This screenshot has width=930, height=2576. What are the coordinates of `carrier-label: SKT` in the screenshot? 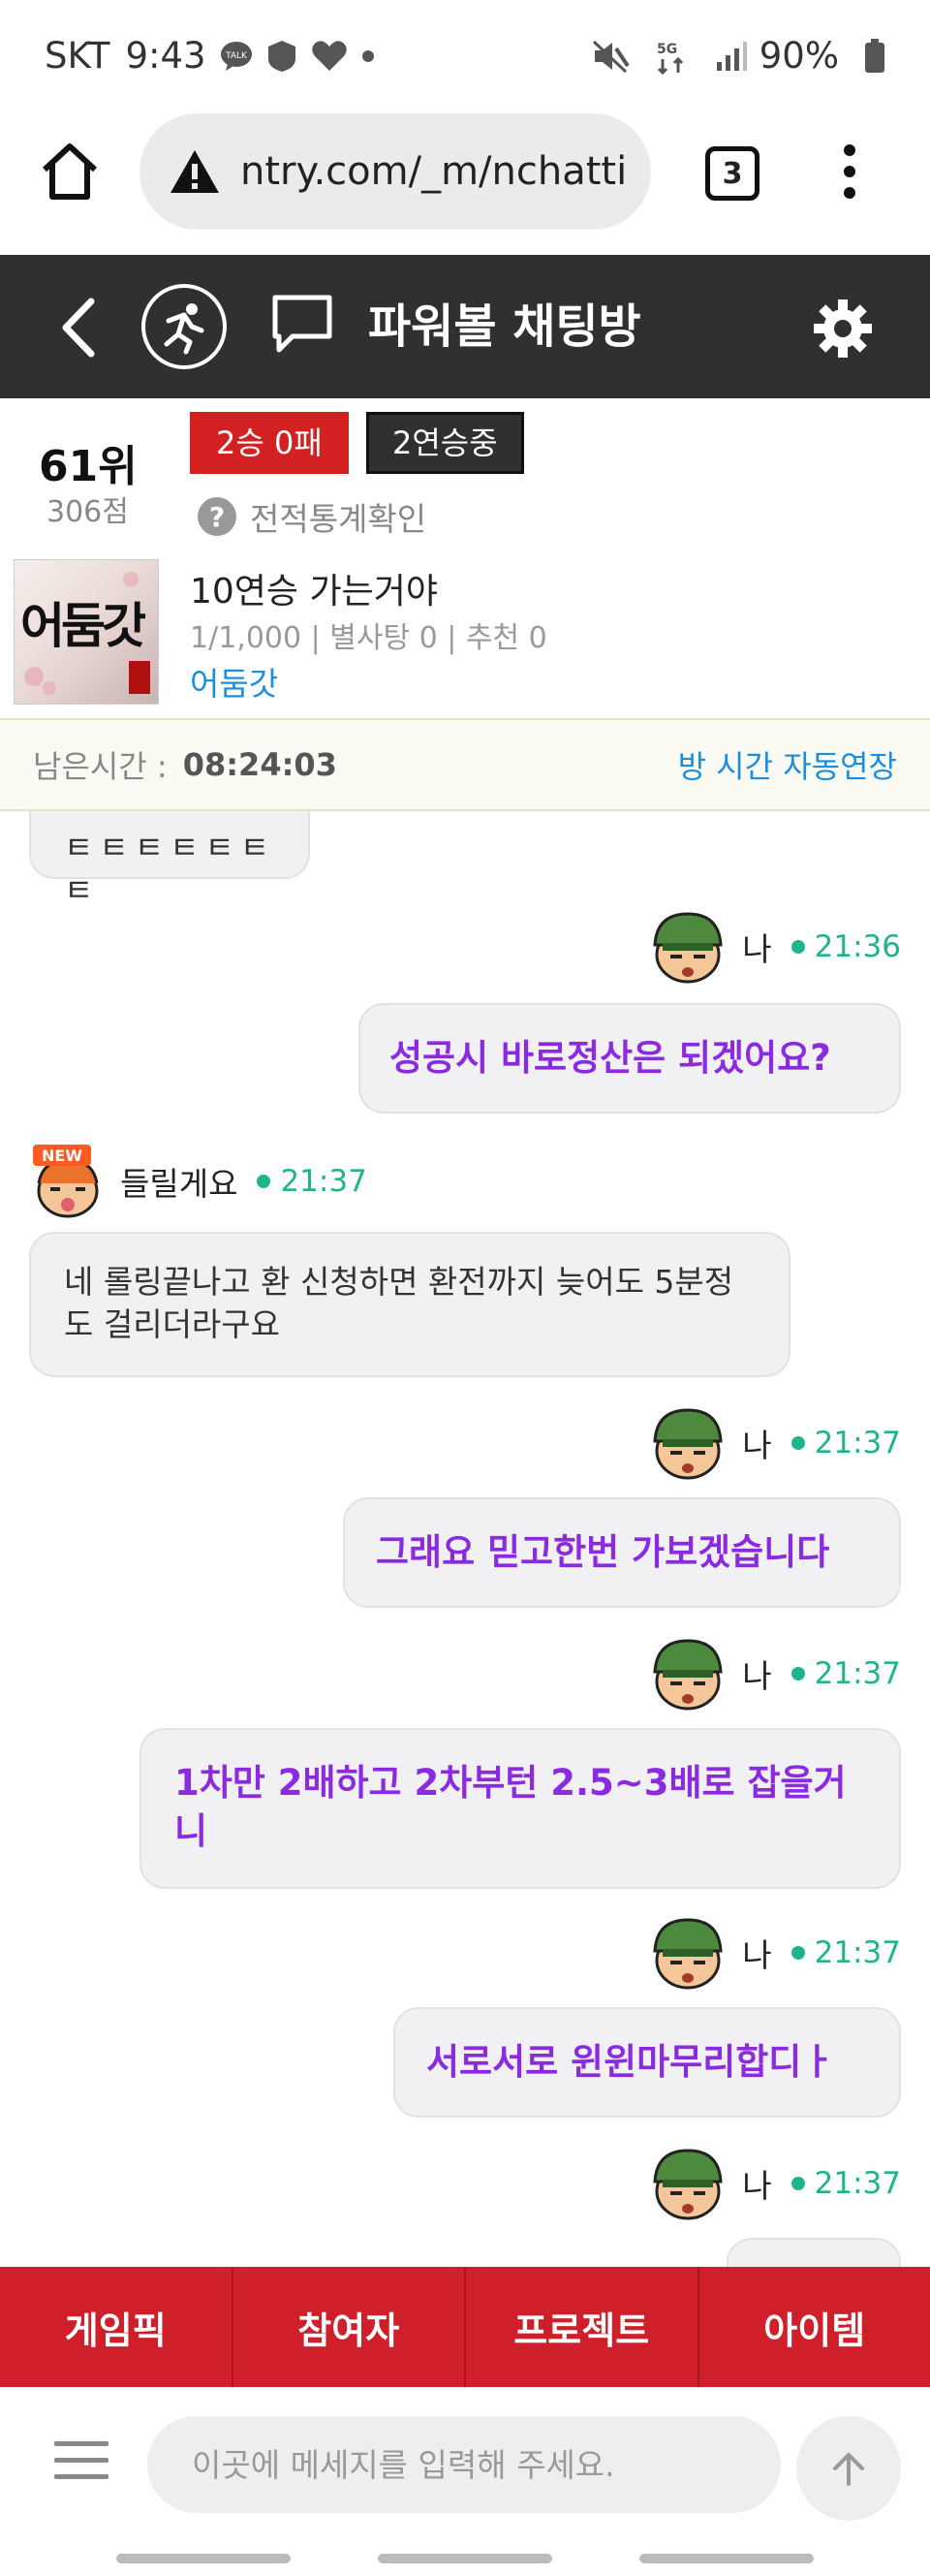 It's located at (77, 56).